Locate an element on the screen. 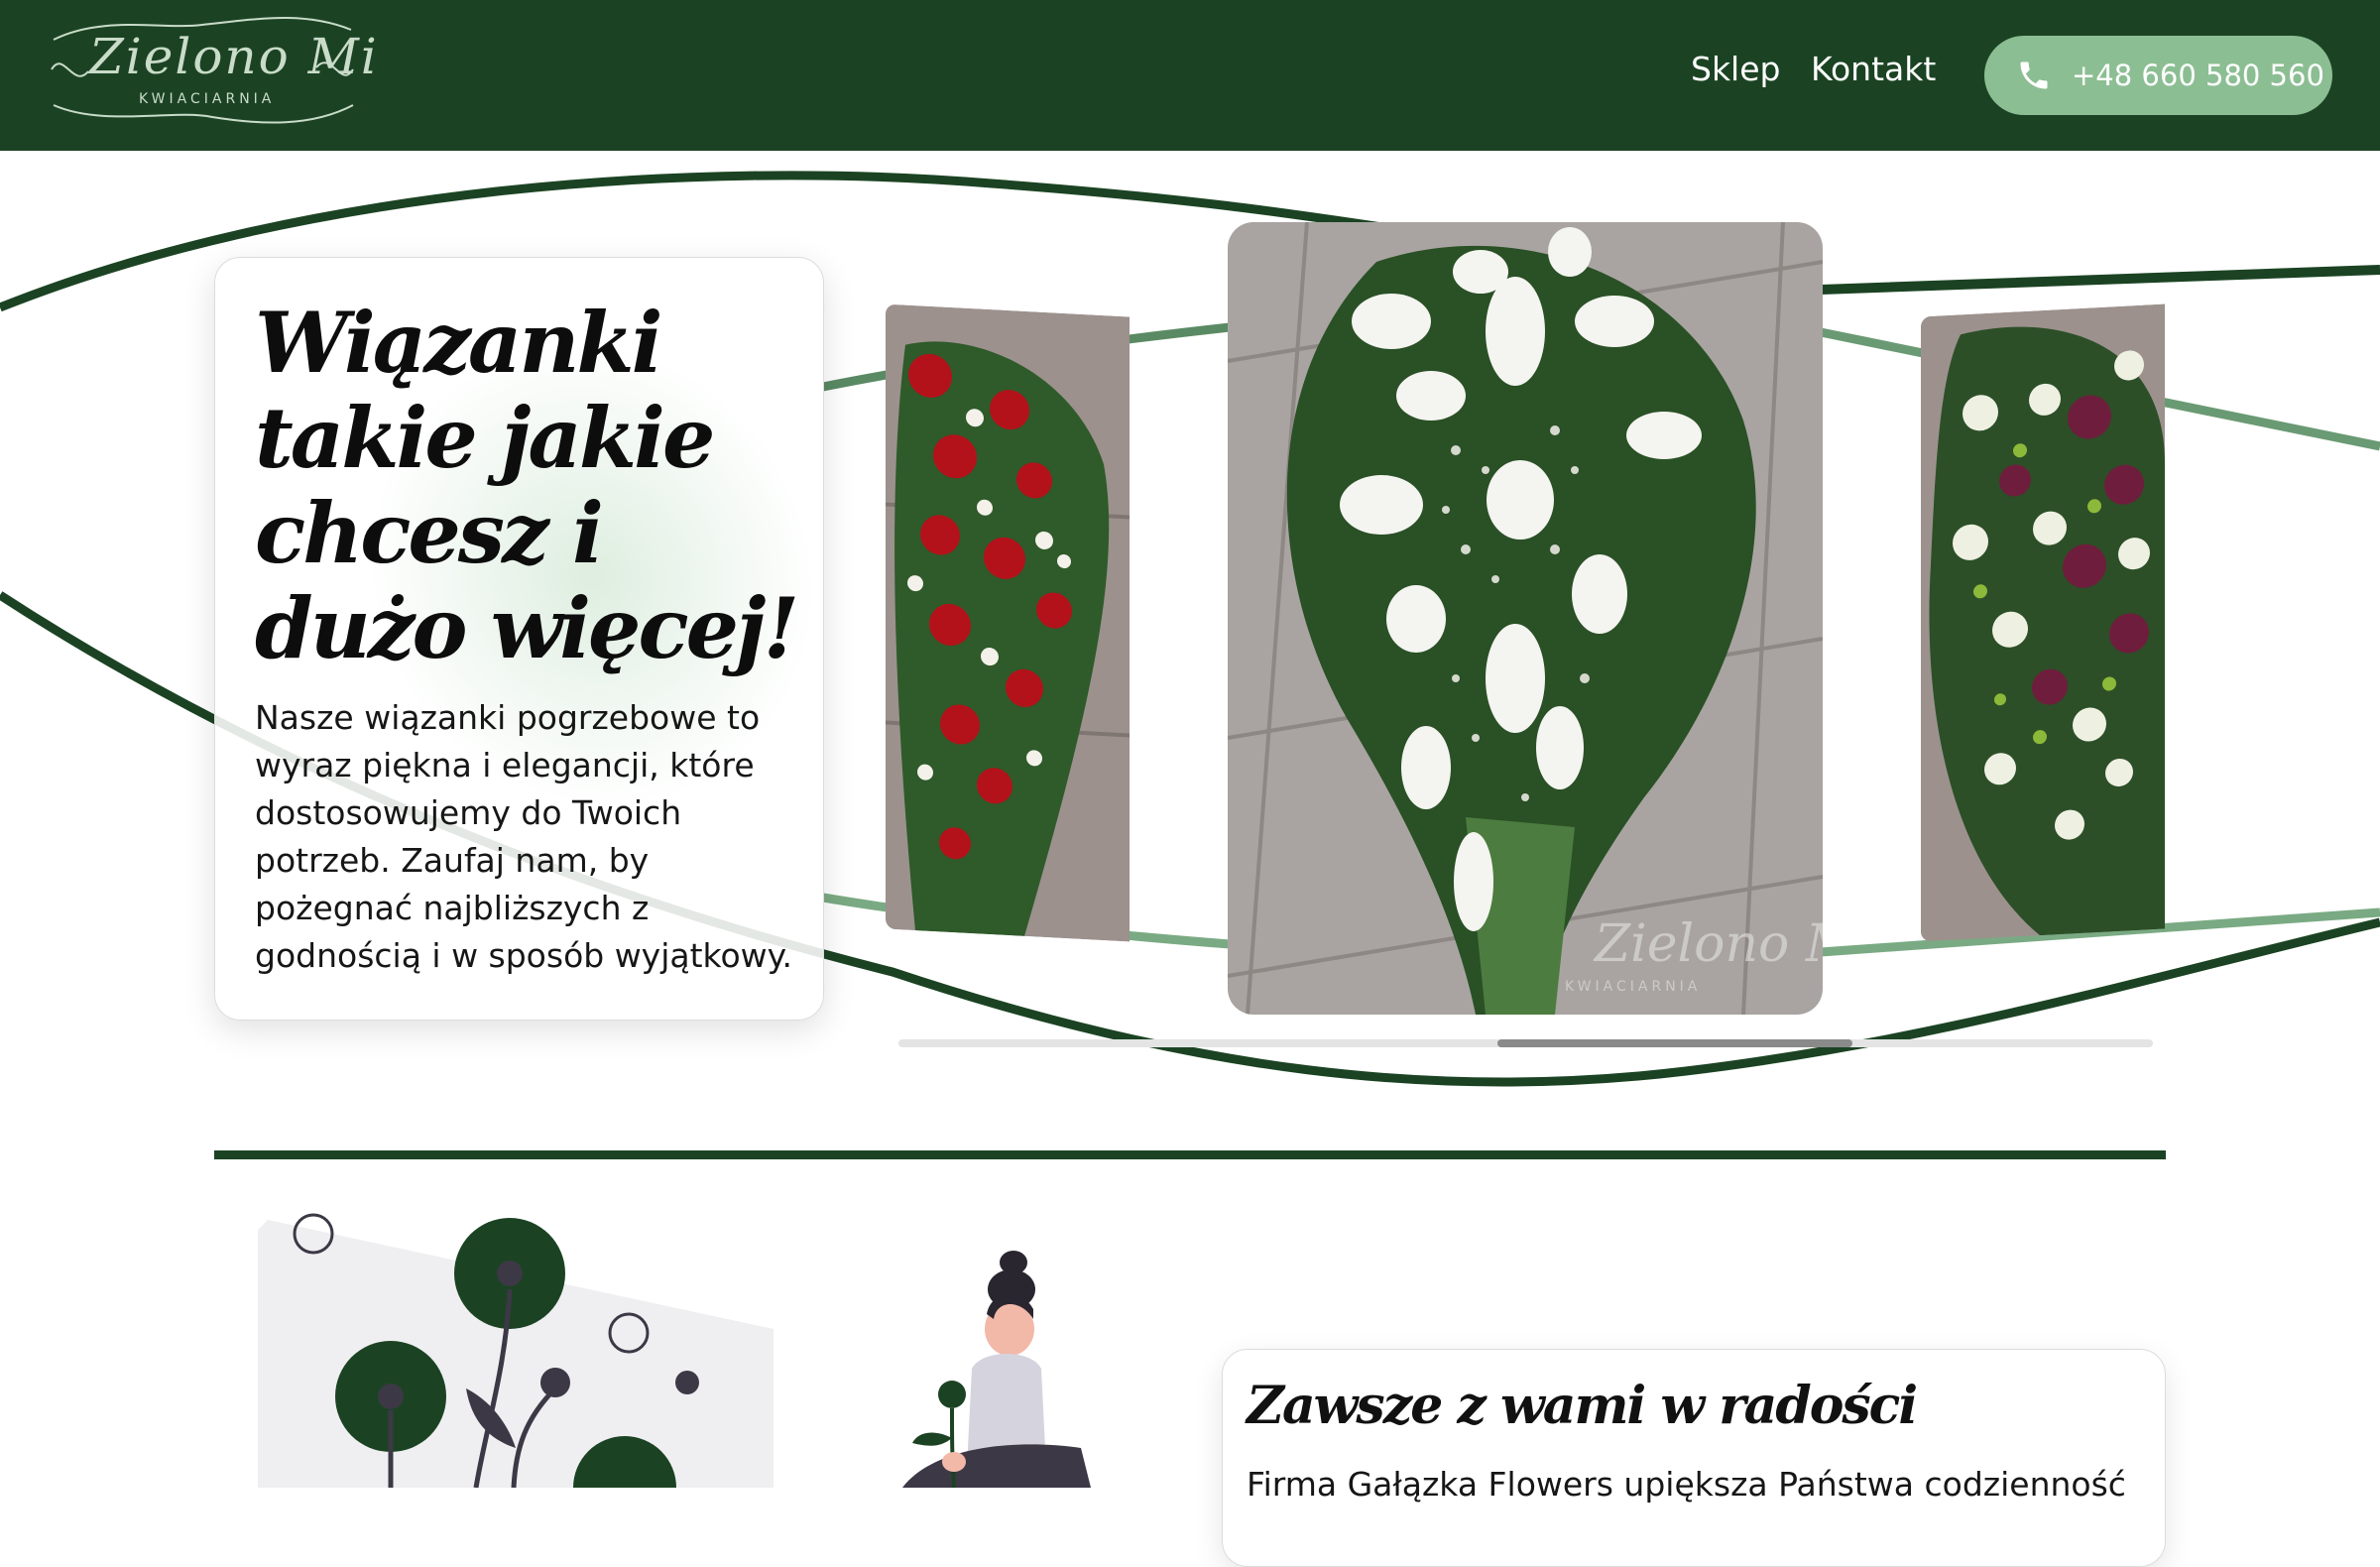 The height and width of the screenshot is (1567, 2380). carousel-slide-active: Zielono Mi KWIACIARNIA is located at coordinates (1525, 618).